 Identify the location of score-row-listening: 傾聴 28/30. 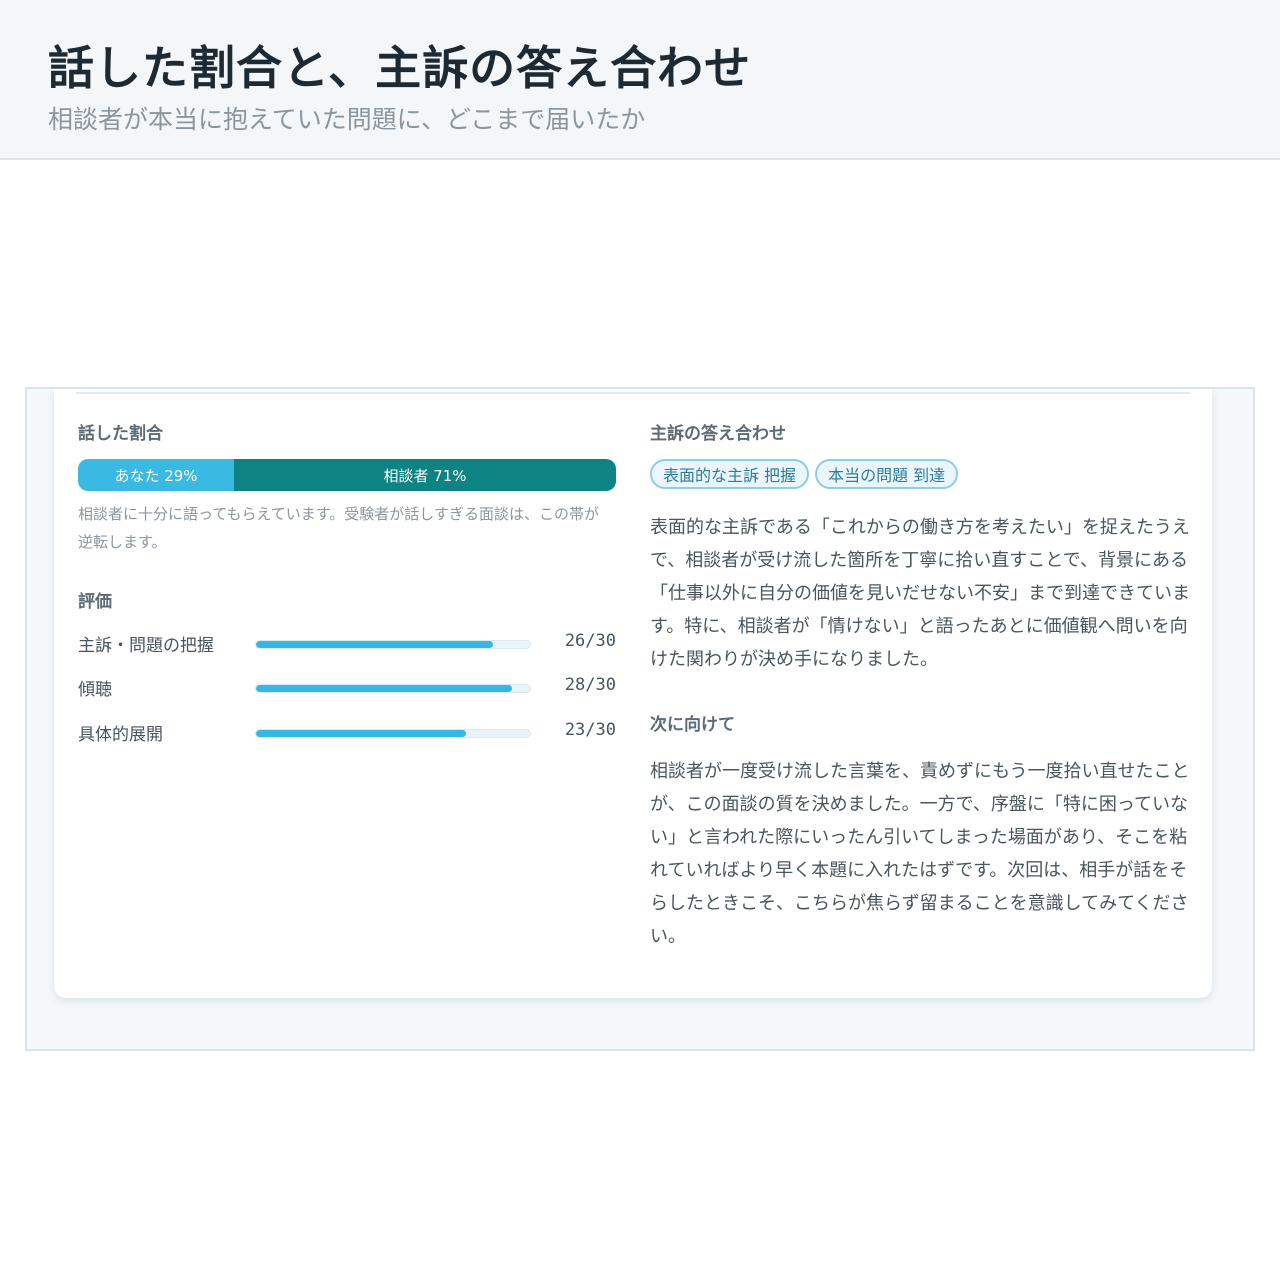
(347, 688).